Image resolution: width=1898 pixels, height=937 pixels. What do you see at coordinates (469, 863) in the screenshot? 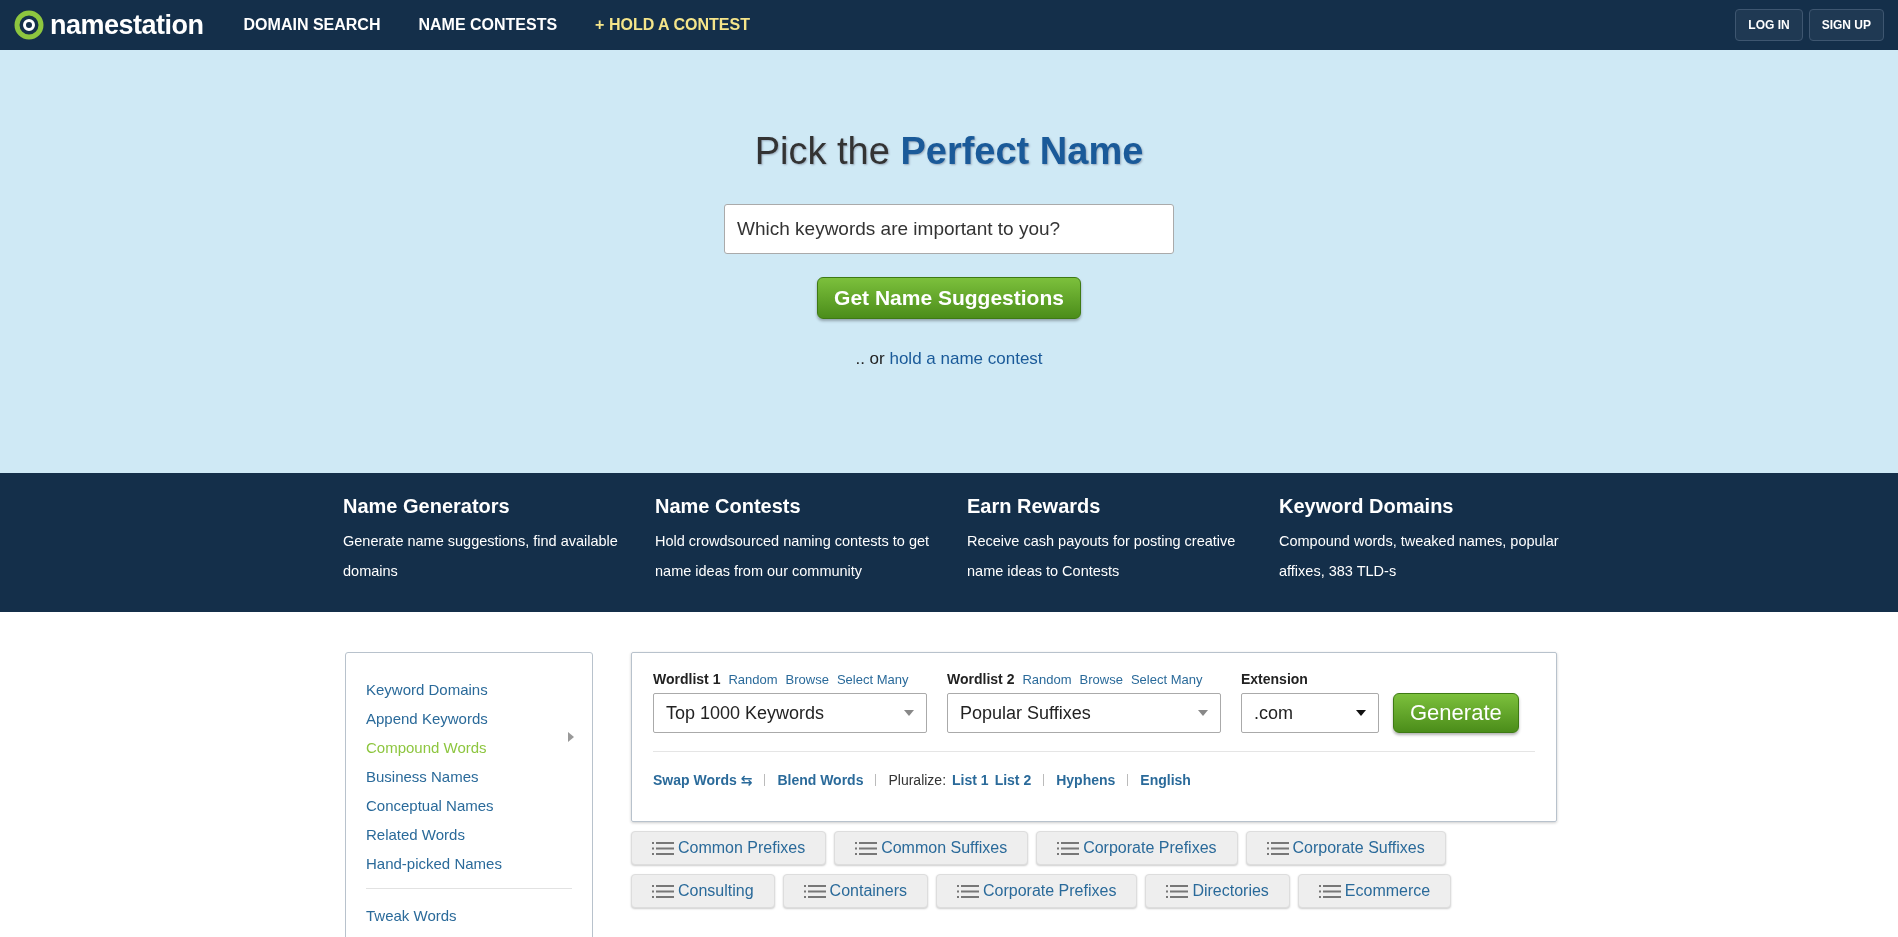
I see `sidebar-item: Hand-picked Names` at bounding box center [469, 863].